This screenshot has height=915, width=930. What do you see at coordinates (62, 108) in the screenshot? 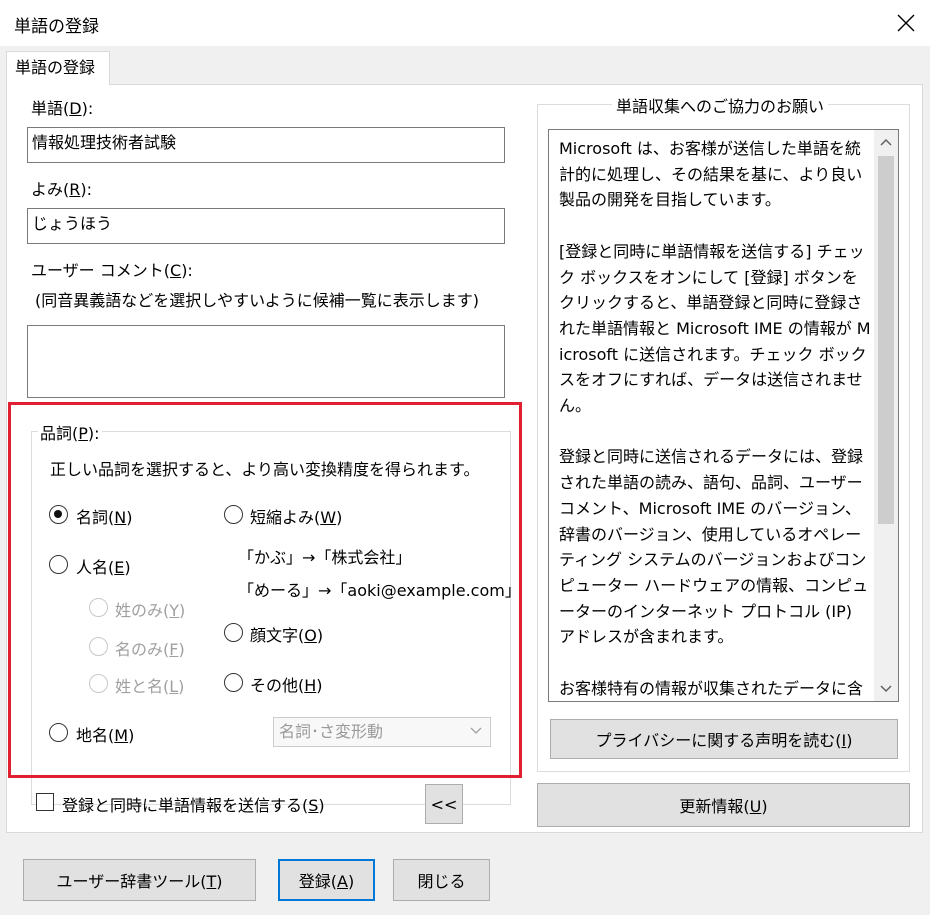
I see `word-label: 単語(D):` at bounding box center [62, 108].